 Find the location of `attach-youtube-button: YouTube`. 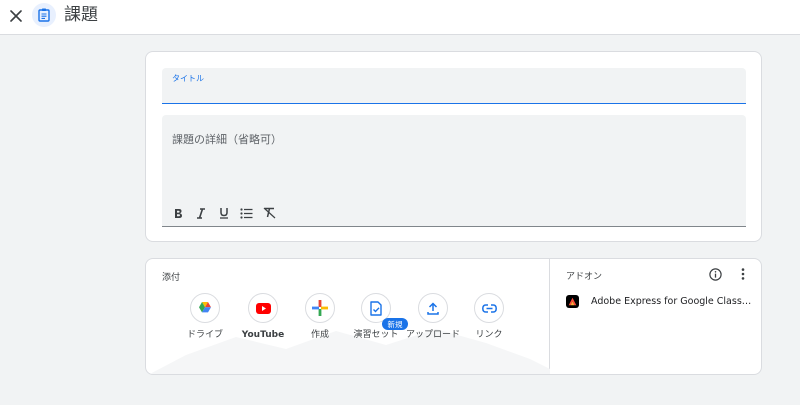

attach-youtube-button: YouTube is located at coordinates (263, 317).